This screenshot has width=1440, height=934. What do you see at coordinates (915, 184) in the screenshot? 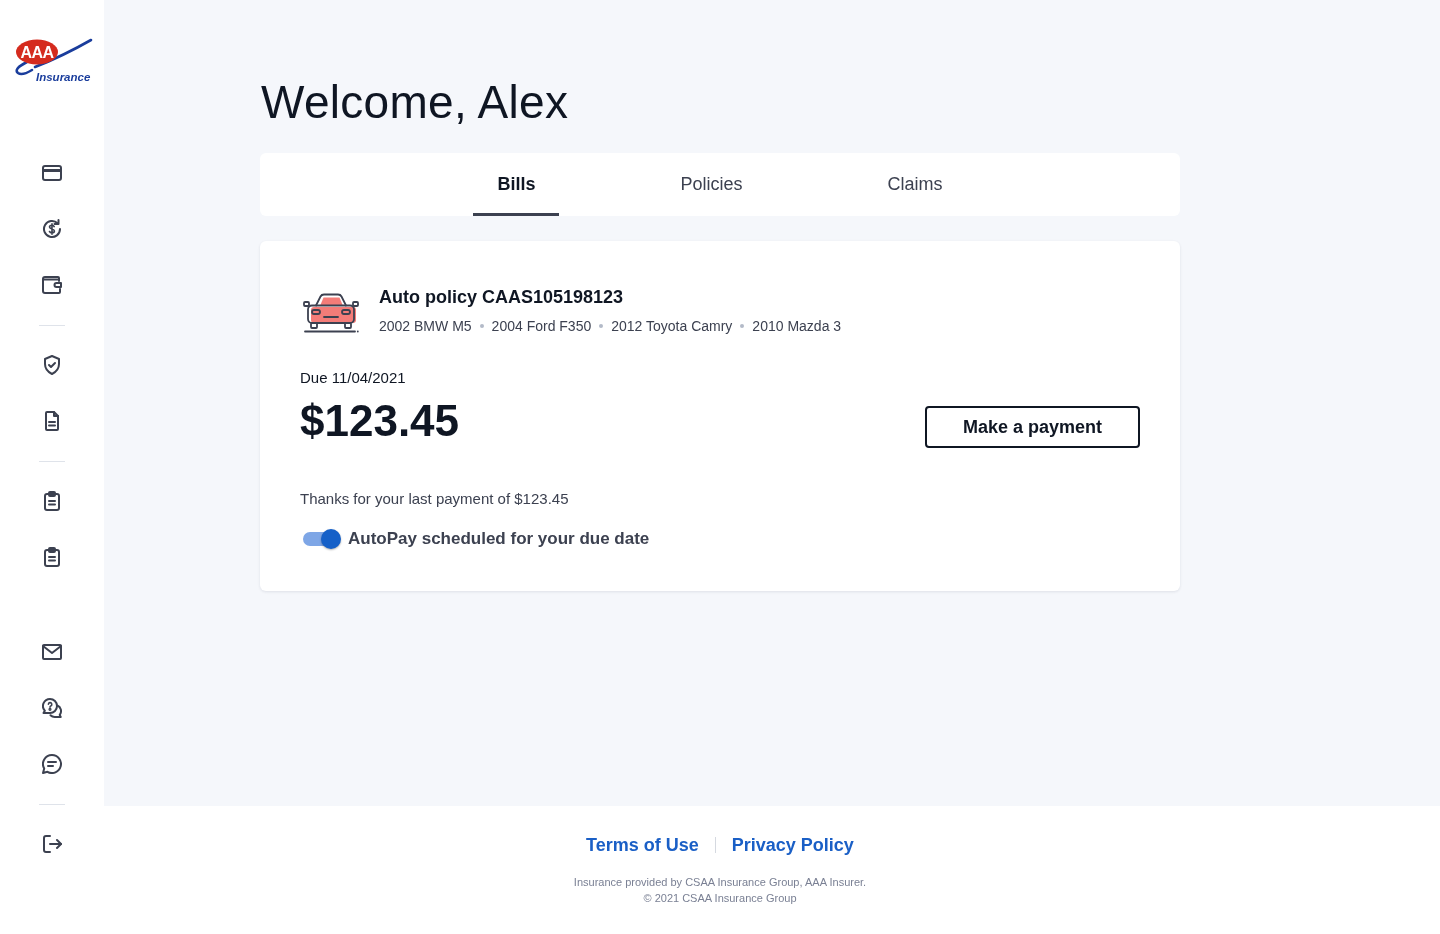
I see `tab: Claims` at bounding box center [915, 184].